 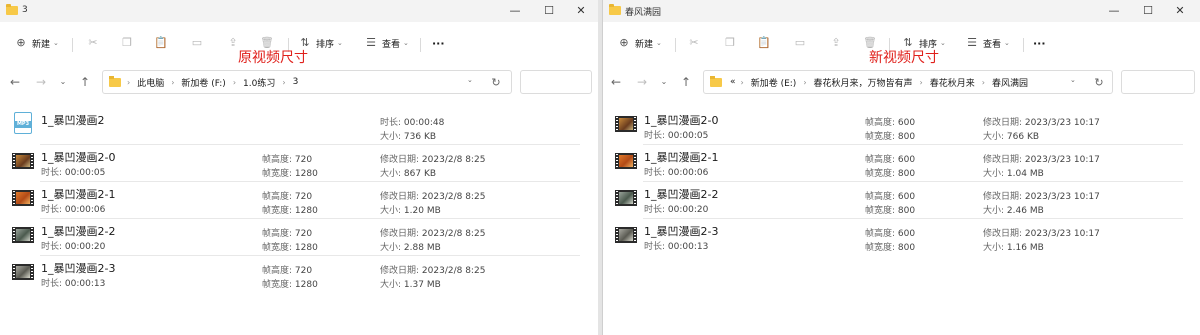 I want to click on frame-height-value: 600, so click(x=906, y=234).